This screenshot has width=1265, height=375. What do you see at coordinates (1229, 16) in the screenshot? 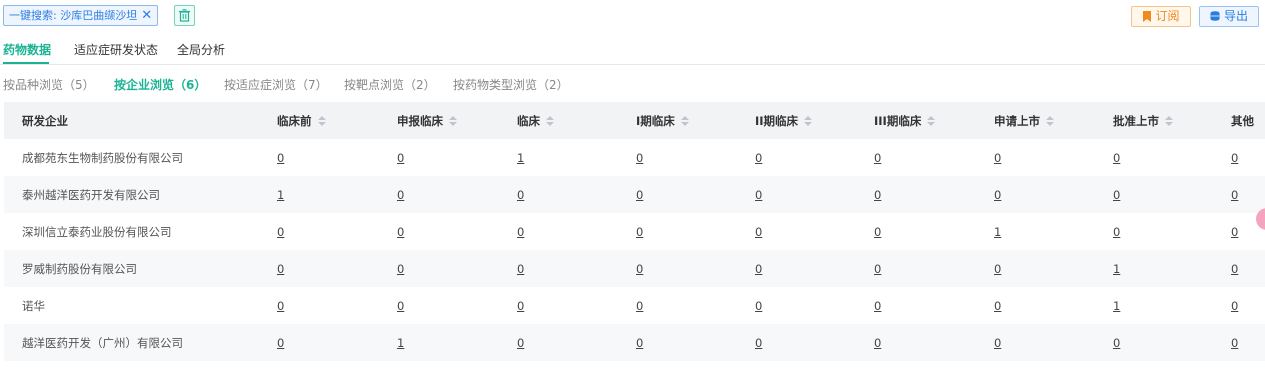
I see `export-button: 导出` at bounding box center [1229, 16].